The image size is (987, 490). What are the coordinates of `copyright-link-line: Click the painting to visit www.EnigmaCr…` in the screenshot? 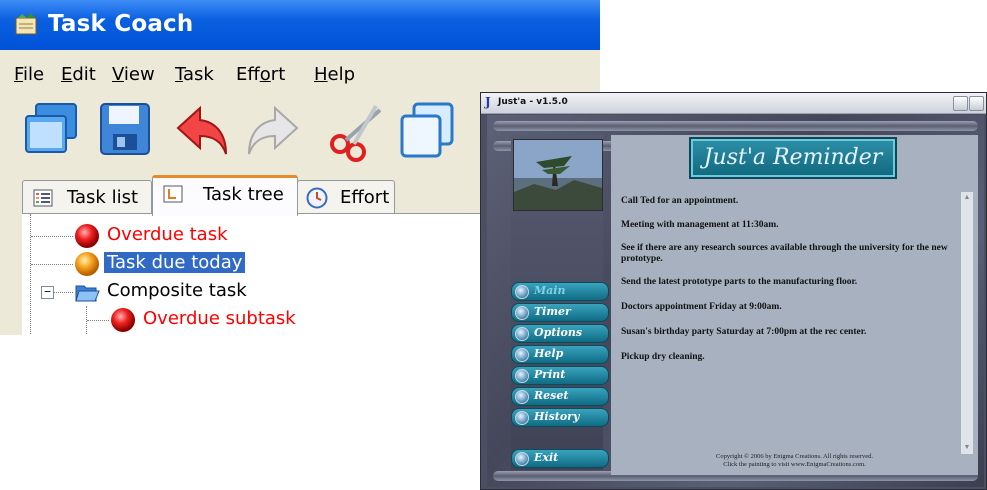 It's located at (794, 465).